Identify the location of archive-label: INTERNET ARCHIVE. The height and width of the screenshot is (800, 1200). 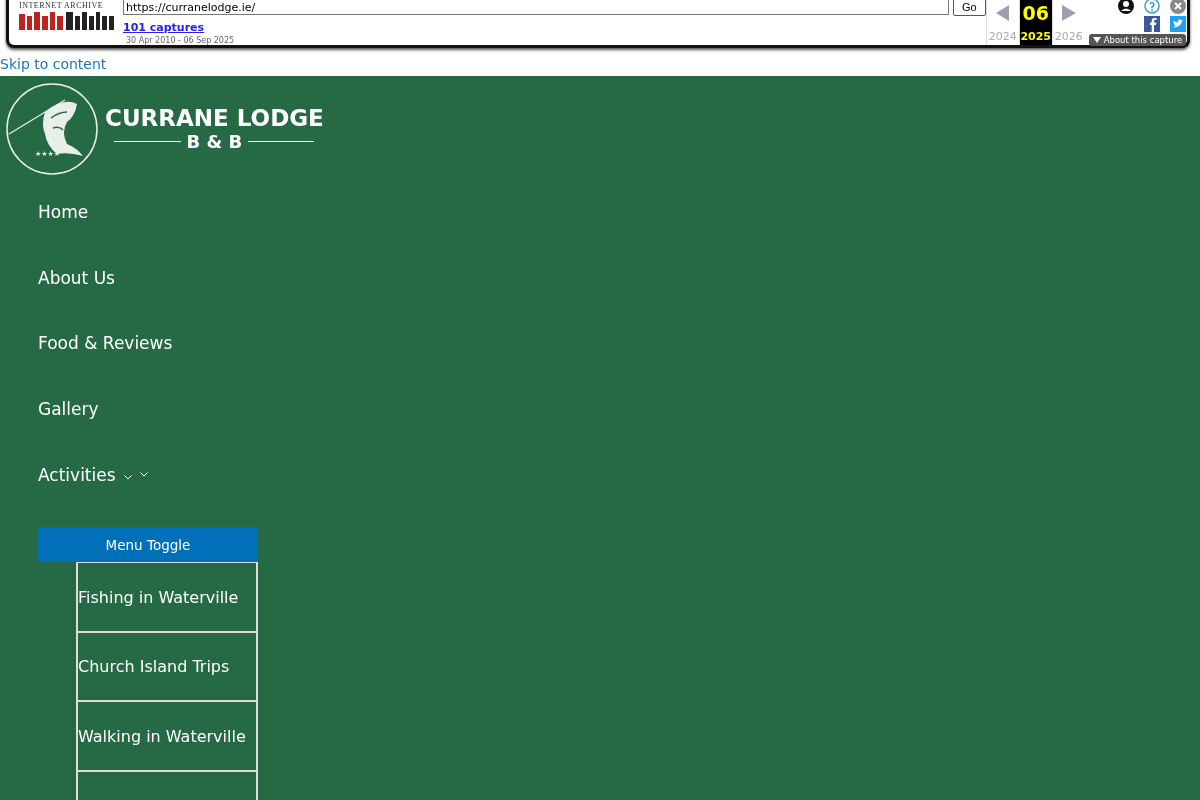
(62, 5).